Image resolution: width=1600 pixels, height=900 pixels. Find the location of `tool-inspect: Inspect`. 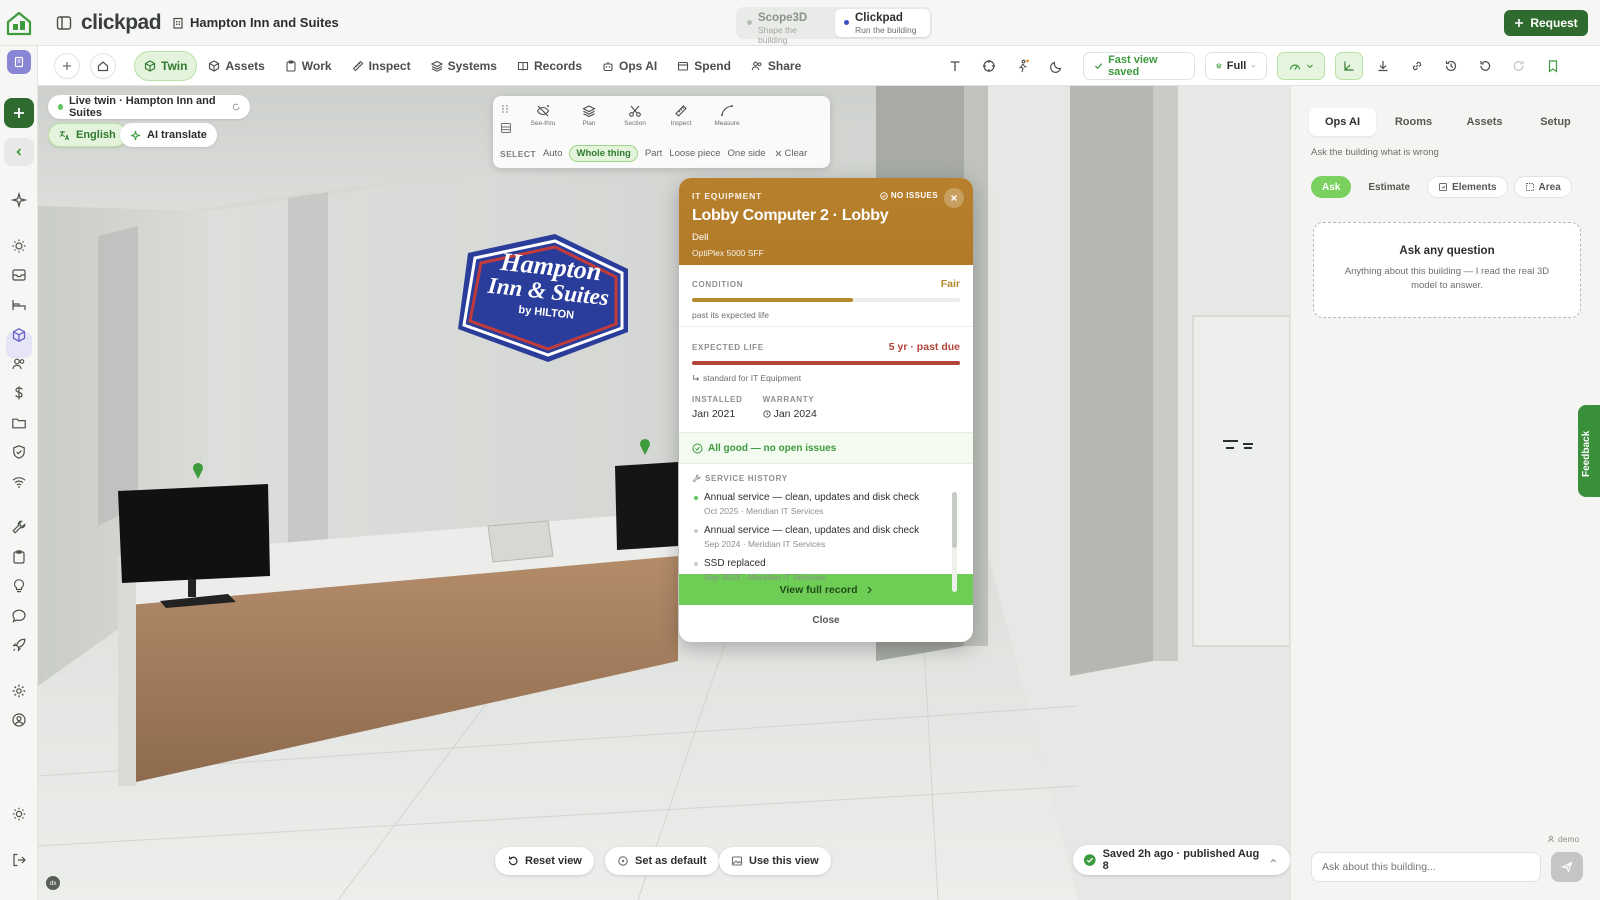

tool-inspect: Inspect is located at coordinates (681, 115).